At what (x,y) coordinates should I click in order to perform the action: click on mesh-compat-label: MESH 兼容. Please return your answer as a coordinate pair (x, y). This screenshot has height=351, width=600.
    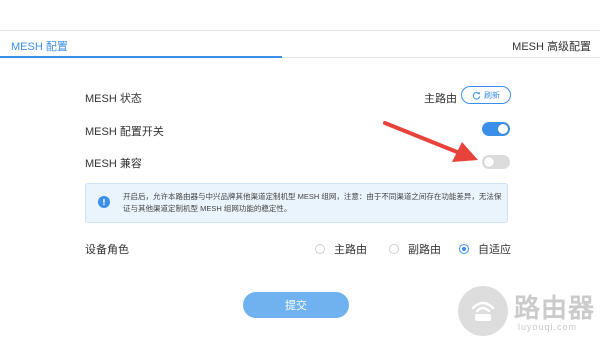
    Looking at the image, I should click on (113, 164).